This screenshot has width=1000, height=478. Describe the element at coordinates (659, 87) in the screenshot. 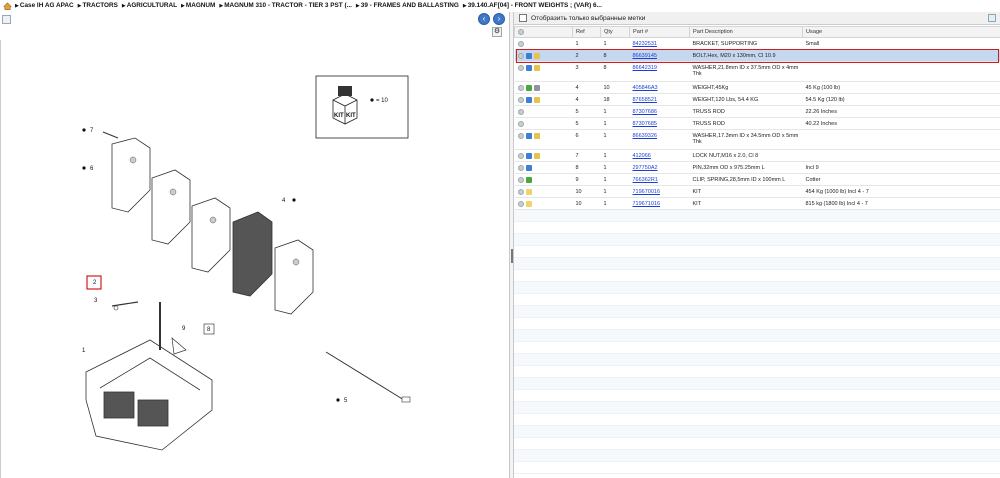

I see `cell-part: 405846A3` at that location.